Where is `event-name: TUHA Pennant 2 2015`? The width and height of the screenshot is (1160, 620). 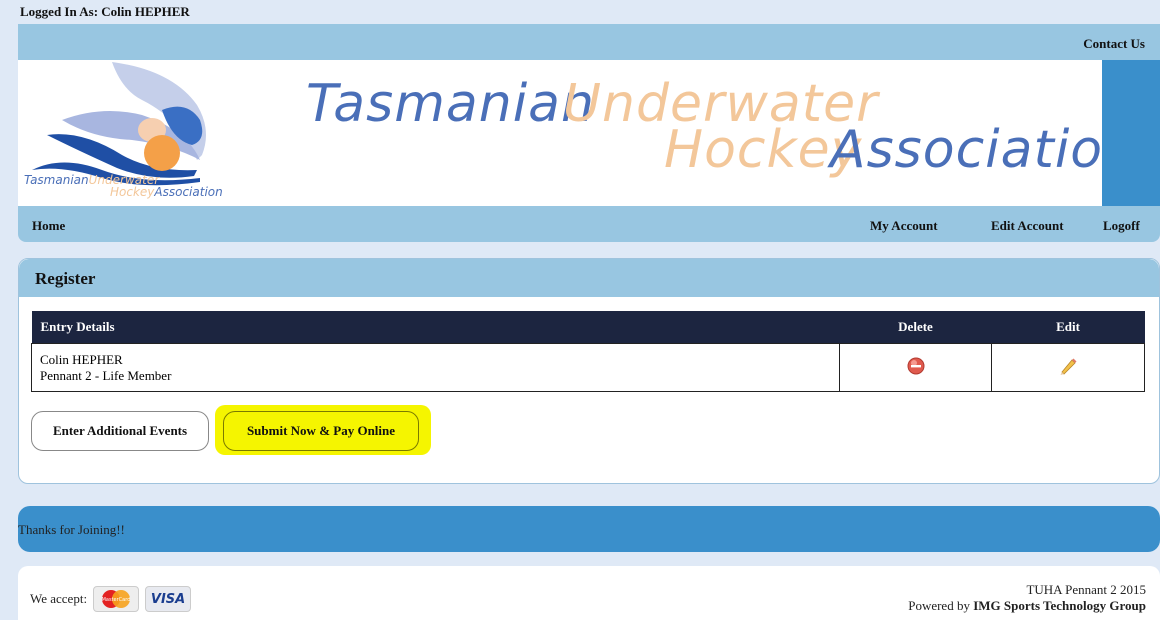
event-name: TUHA Pennant 2 2015 is located at coordinates (1086, 589).